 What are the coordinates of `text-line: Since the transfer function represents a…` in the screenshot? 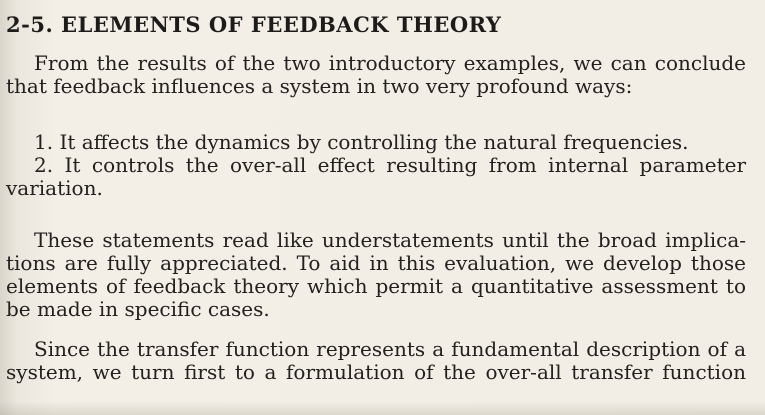 It's located at (390, 349).